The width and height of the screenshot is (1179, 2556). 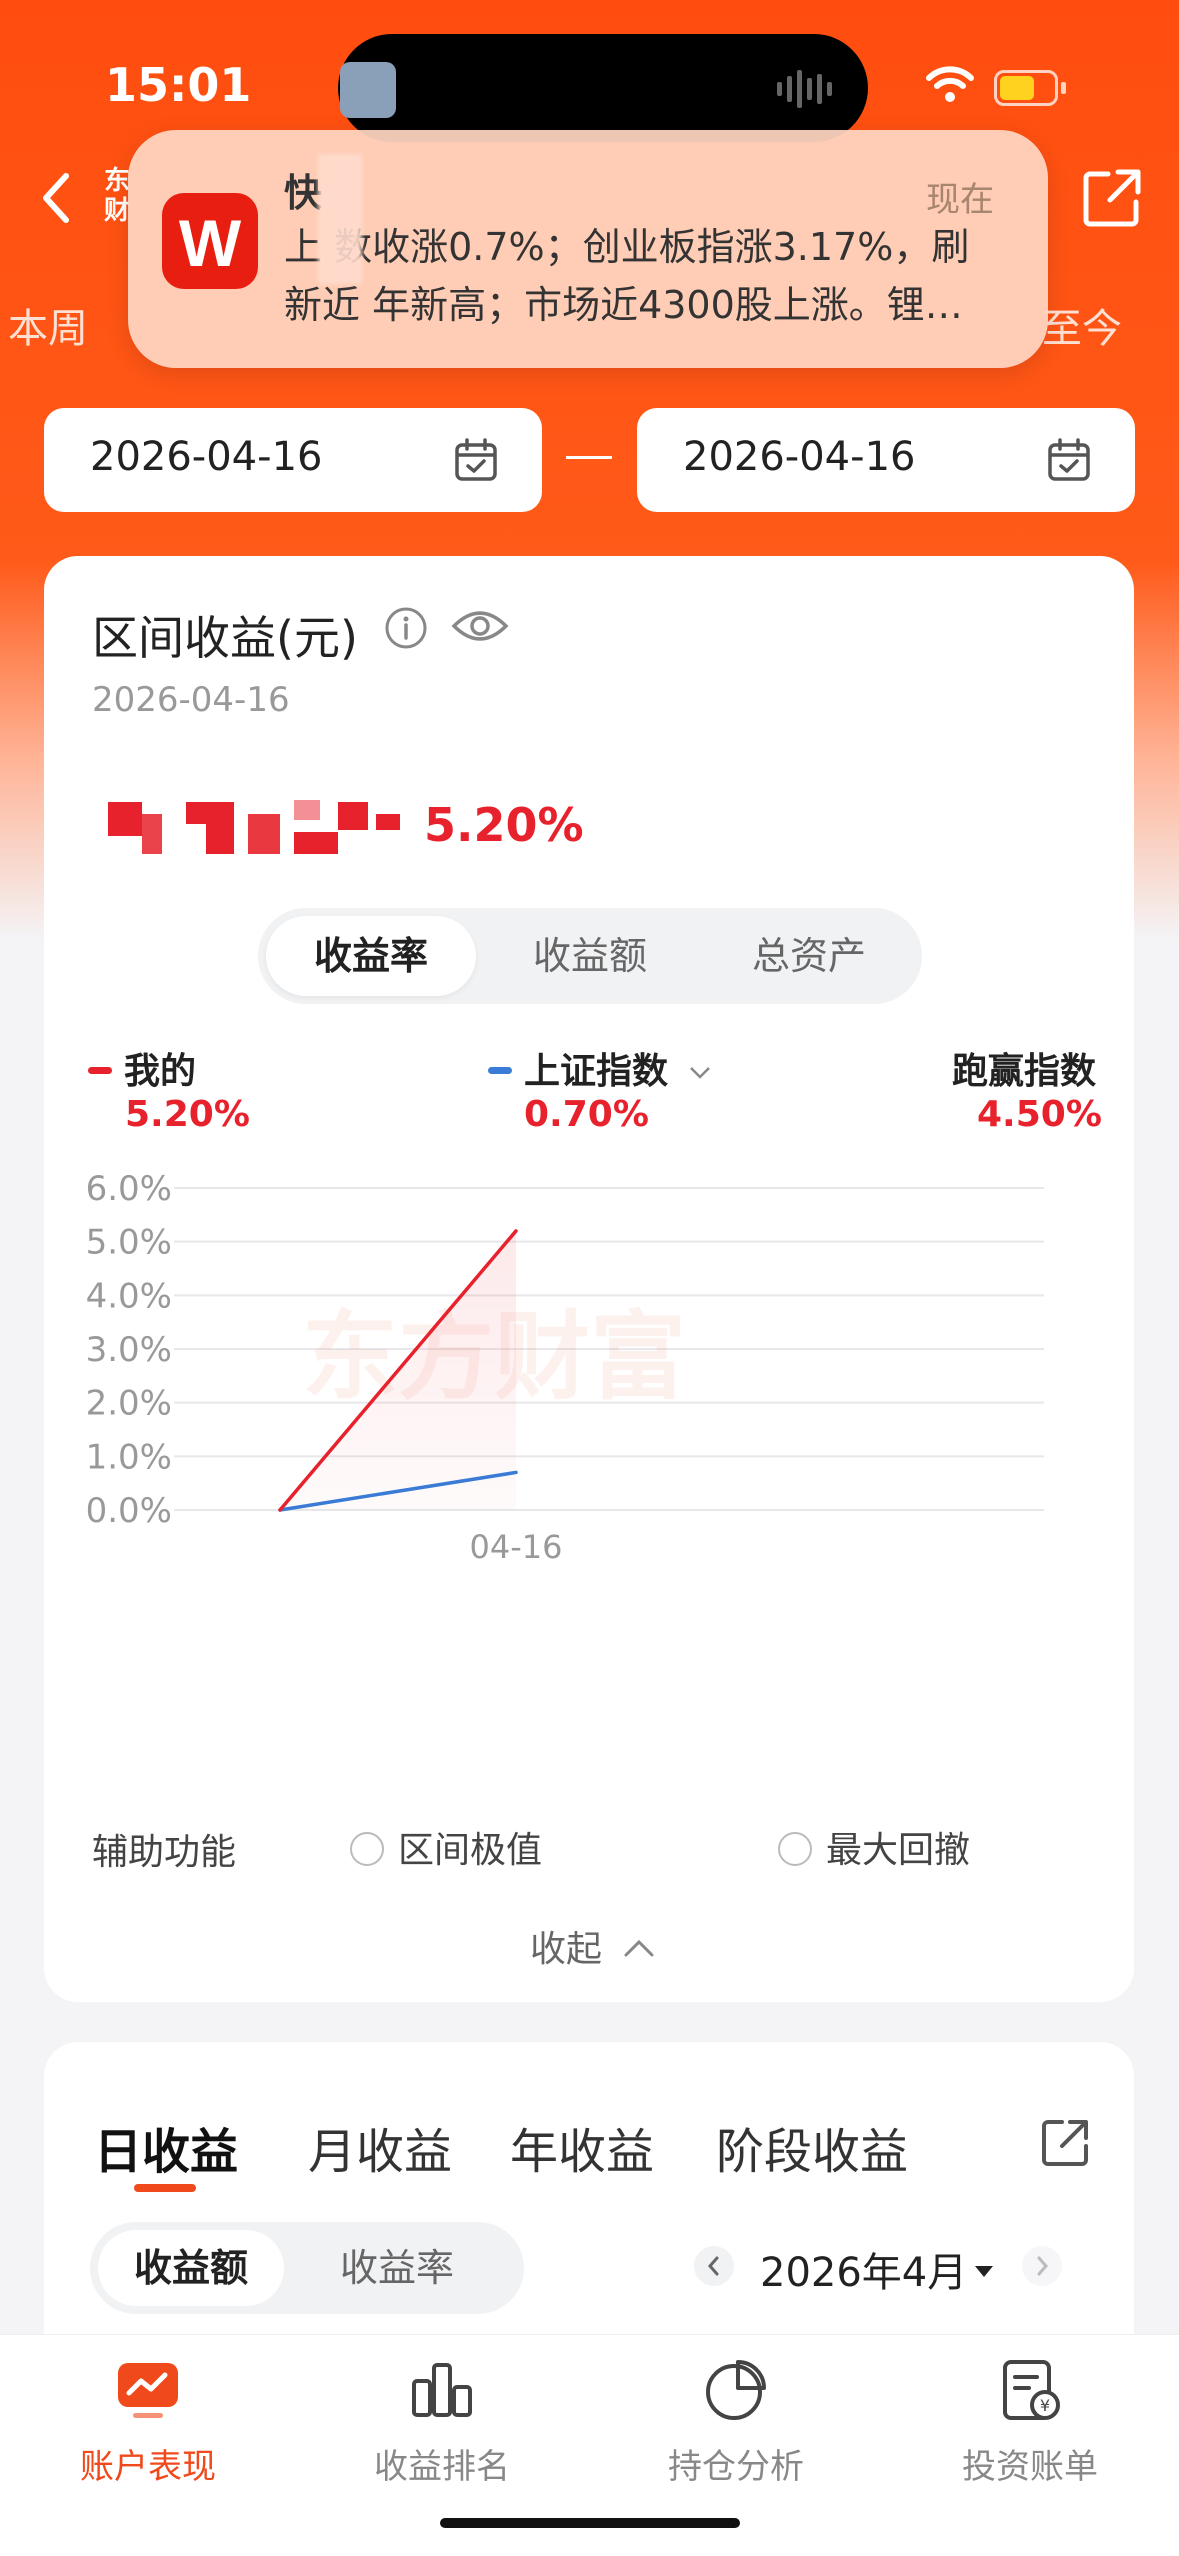 What do you see at coordinates (589, 457) in the screenshot?
I see `date-range-separator` at bounding box center [589, 457].